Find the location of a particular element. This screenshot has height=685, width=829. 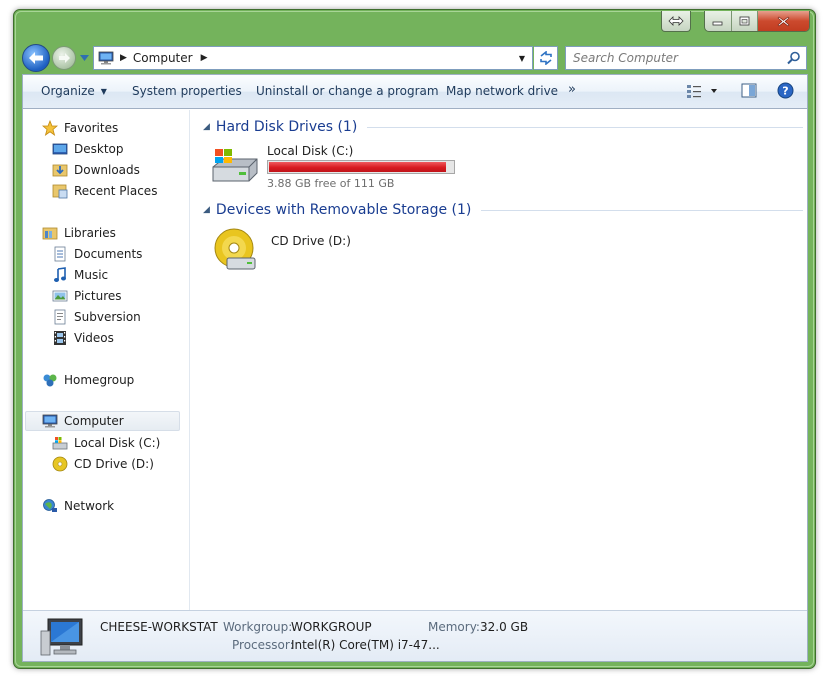

close-button is located at coordinates (783, 21).